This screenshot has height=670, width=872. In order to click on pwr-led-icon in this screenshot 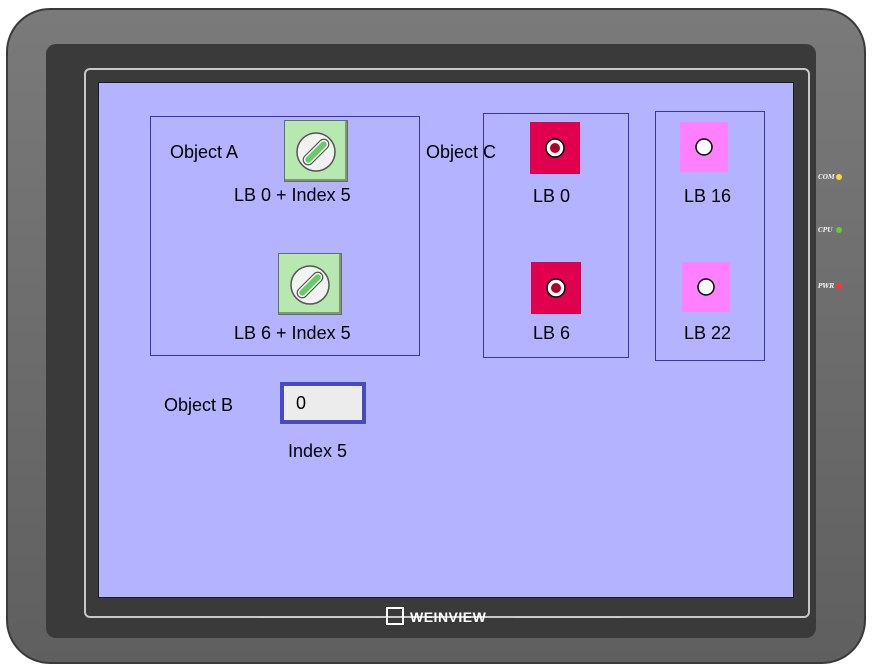, I will do `click(839, 286)`.